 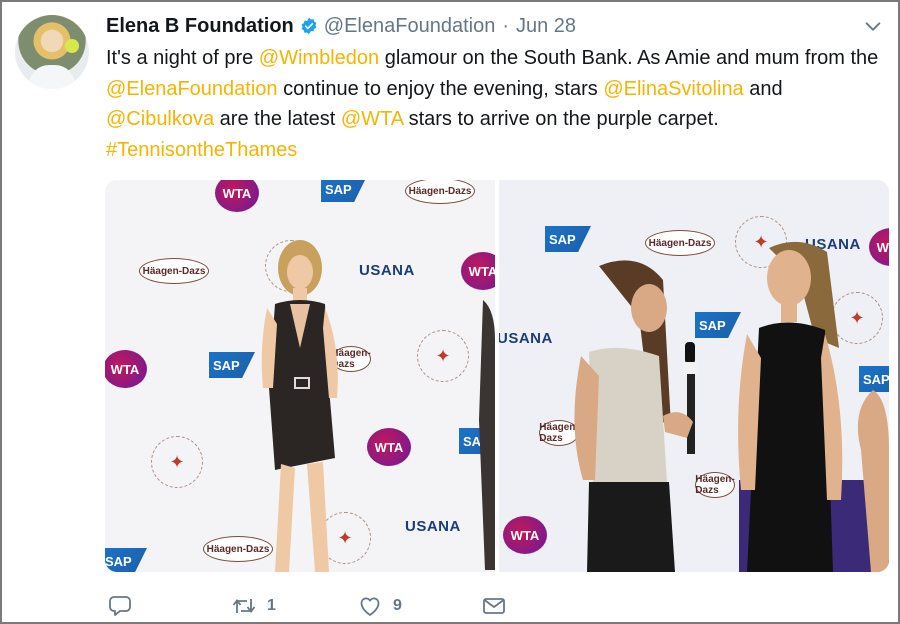 I want to click on reply-button, so click(x=120, y=606).